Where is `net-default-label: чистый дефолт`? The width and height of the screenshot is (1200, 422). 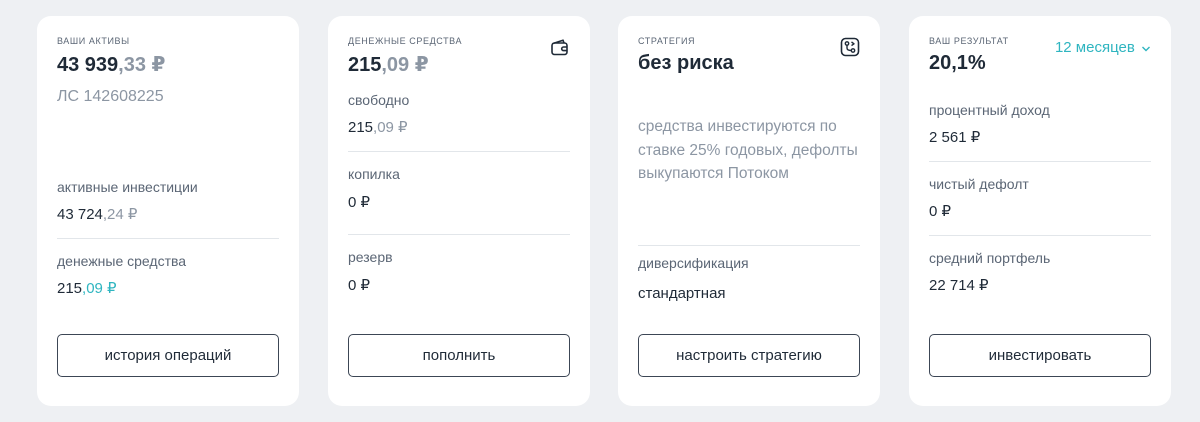
net-default-label: чистый дефолт is located at coordinates (979, 184).